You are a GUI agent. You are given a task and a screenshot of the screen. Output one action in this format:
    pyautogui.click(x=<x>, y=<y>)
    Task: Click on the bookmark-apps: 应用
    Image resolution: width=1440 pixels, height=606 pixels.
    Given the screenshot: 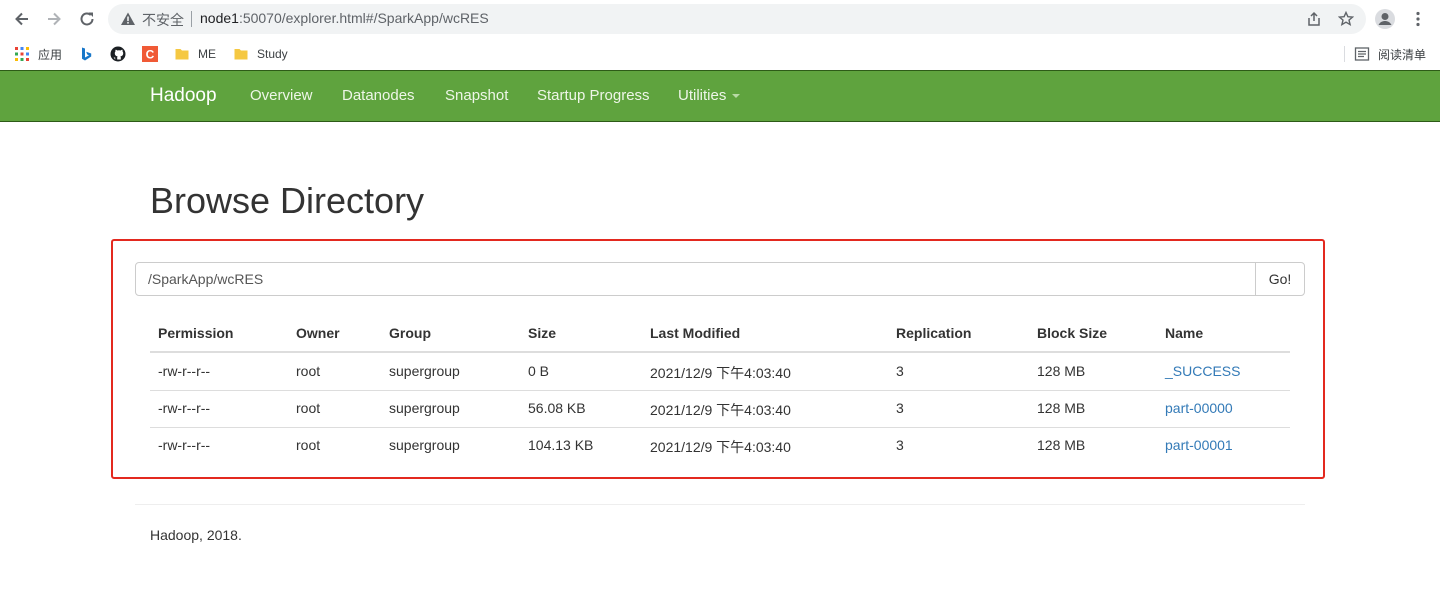 What is the action you would take?
    pyautogui.click(x=38, y=54)
    